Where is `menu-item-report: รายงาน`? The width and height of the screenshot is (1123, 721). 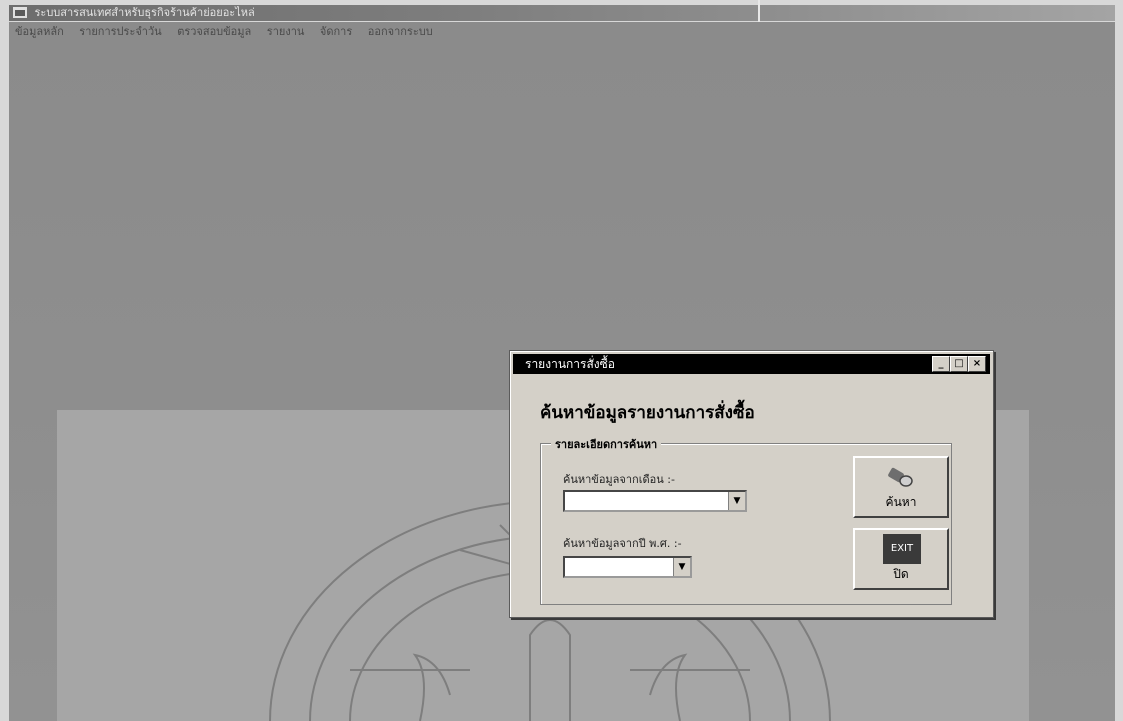
menu-item-report: รายงาน is located at coordinates (286, 31).